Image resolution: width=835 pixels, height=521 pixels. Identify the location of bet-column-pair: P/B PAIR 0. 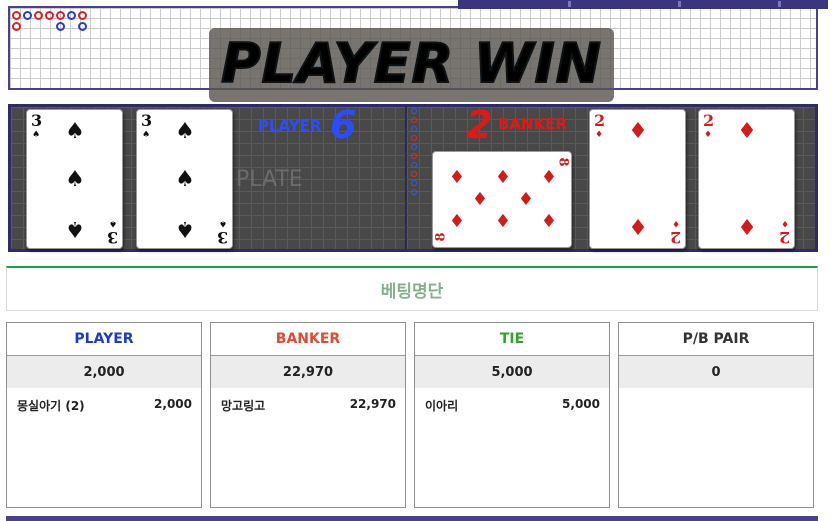
(716, 415).